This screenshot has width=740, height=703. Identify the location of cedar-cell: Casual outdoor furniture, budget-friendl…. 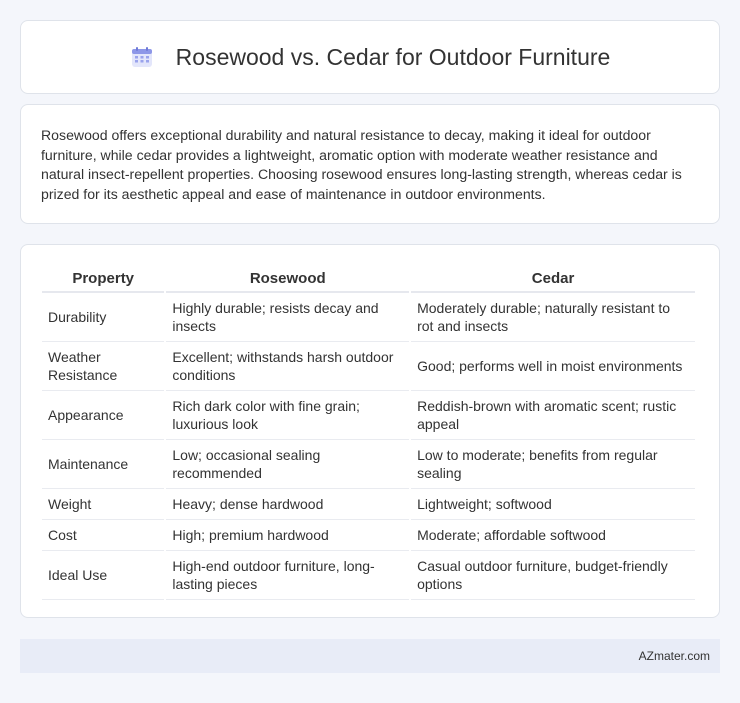
(553, 575).